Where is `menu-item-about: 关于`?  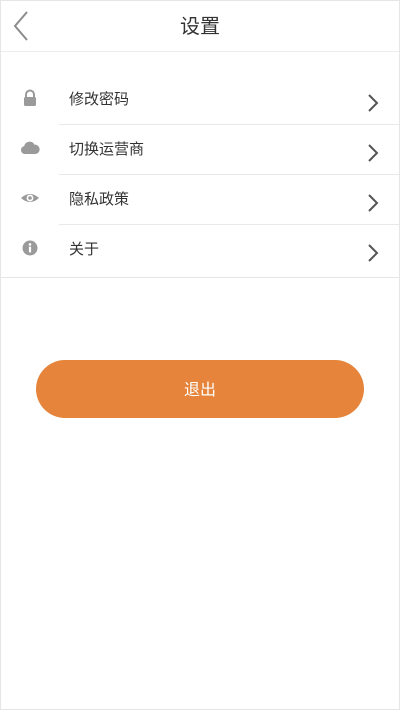 menu-item-about: 关于 is located at coordinates (200, 251).